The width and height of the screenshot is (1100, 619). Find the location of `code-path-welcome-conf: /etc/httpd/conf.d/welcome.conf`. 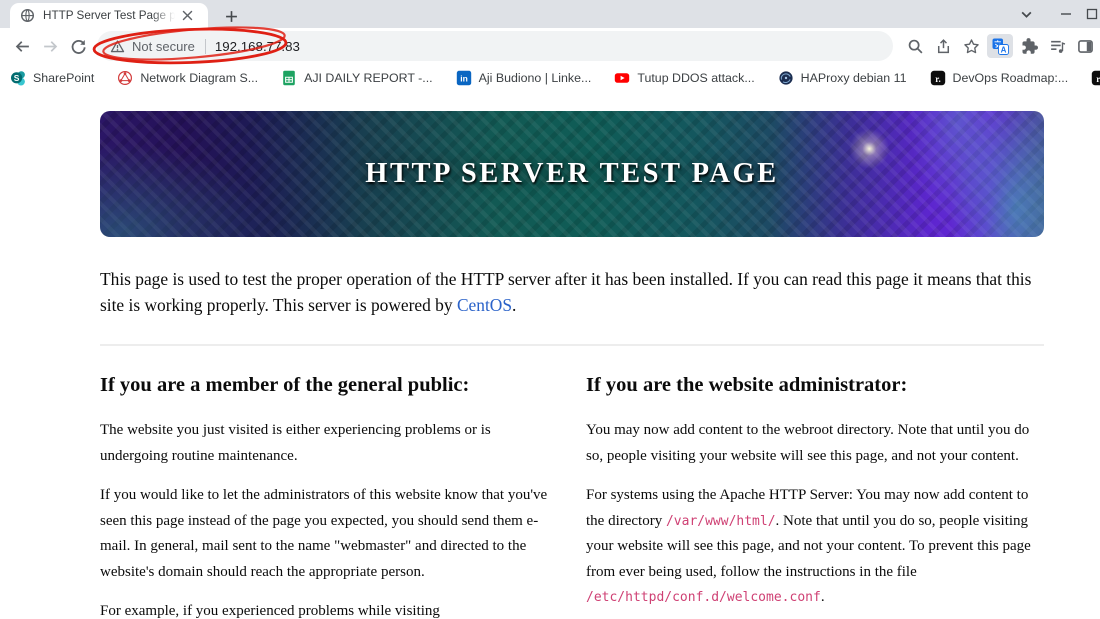

code-path-welcome-conf: /etc/httpd/conf.d/welcome.conf is located at coordinates (703, 597).